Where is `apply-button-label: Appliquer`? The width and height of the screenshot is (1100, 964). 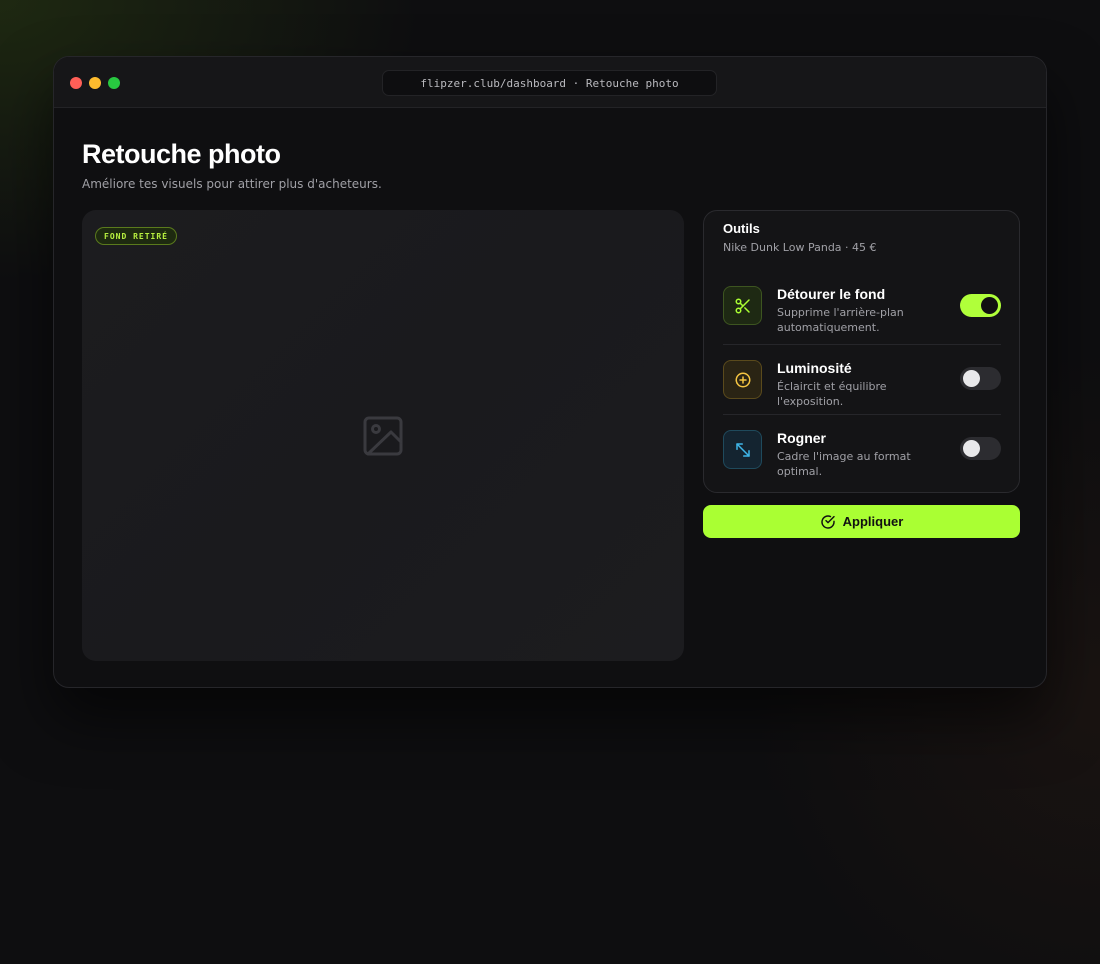 apply-button-label: Appliquer is located at coordinates (873, 521).